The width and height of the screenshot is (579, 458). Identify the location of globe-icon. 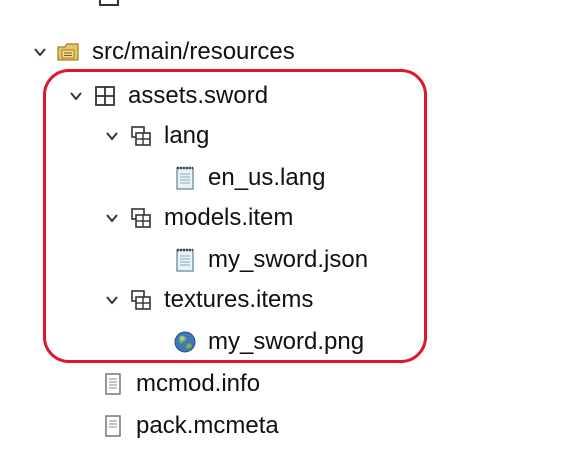
(185, 342).